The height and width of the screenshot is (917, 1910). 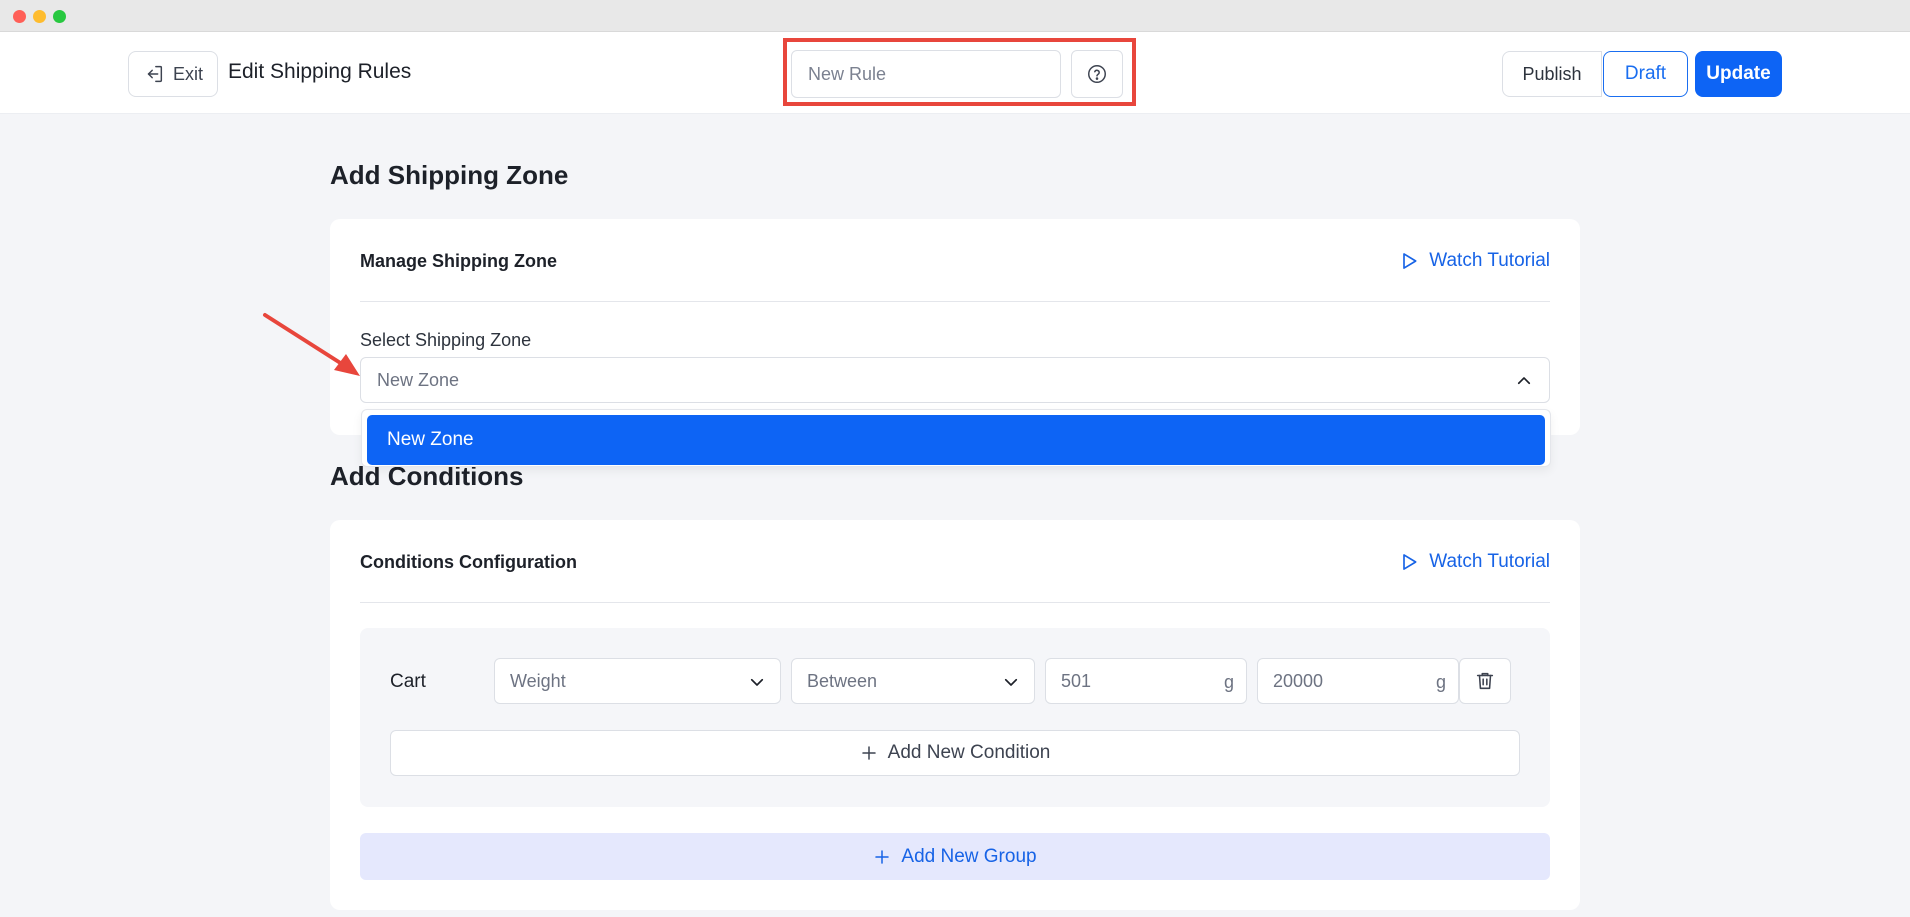 I want to click on shipping-zone-tutorial-link: Watch Tutorial, so click(x=1474, y=261).